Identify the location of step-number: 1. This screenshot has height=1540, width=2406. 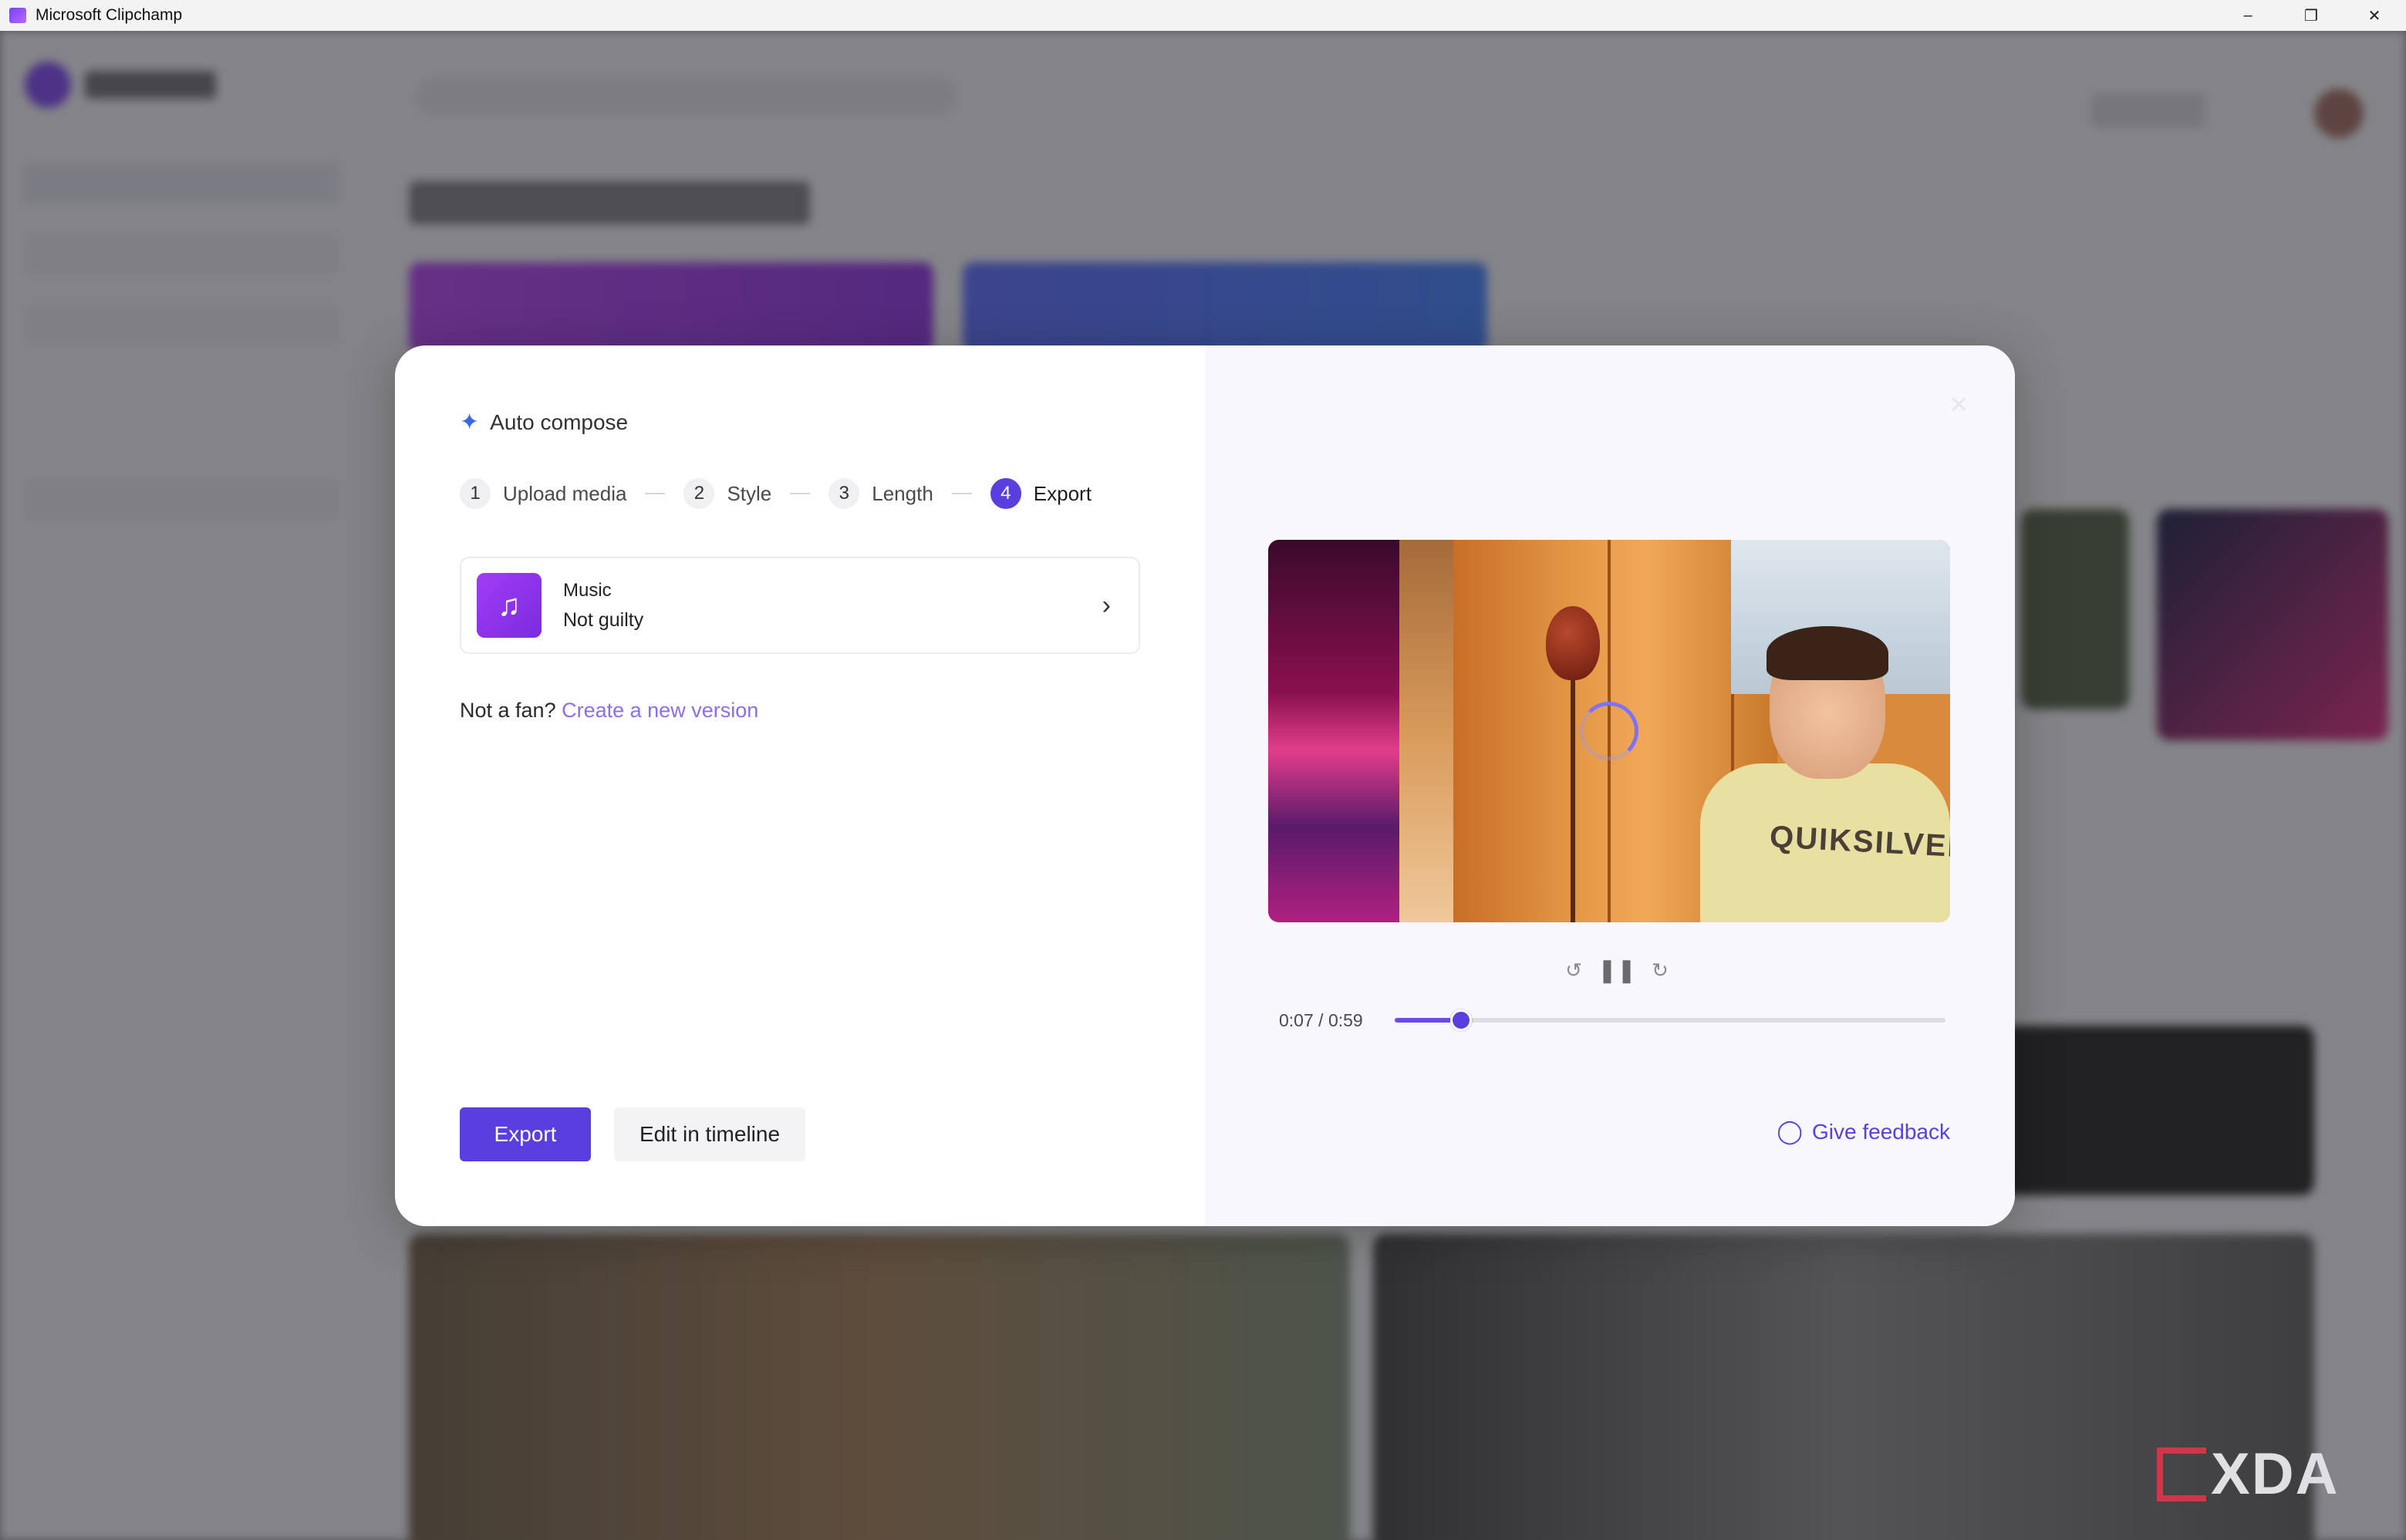
(475, 494).